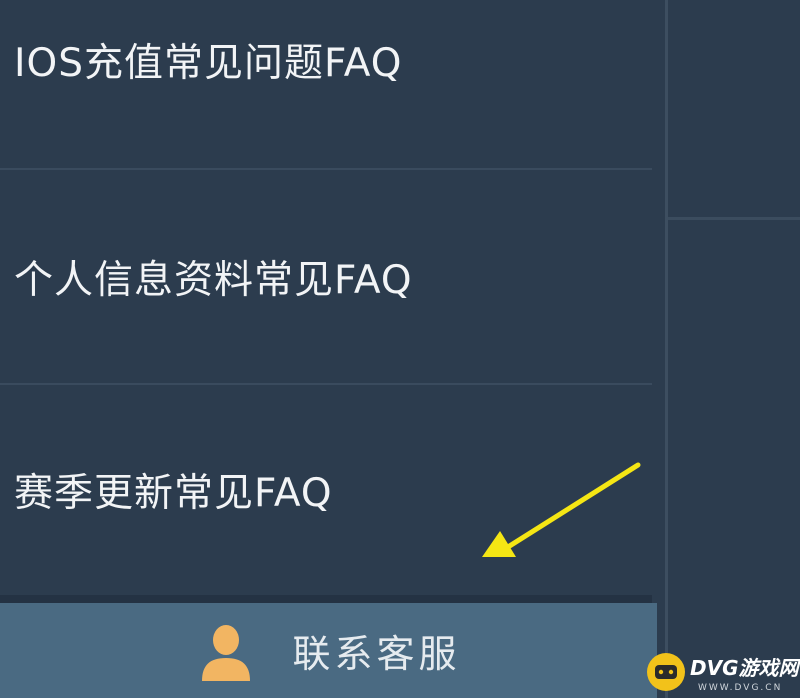 Image resolution: width=800 pixels, height=698 pixels. I want to click on contact-support-button: 联系客服, so click(328, 650).